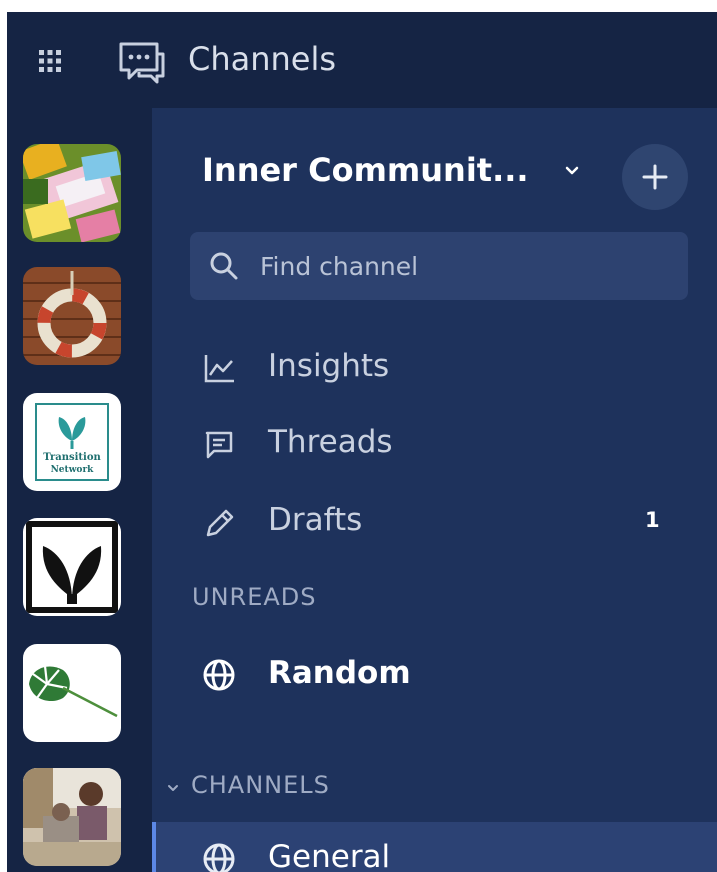  What do you see at coordinates (339, 266) in the screenshot?
I see `search-placeholder: Find channel` at bounding box center [339, 266].